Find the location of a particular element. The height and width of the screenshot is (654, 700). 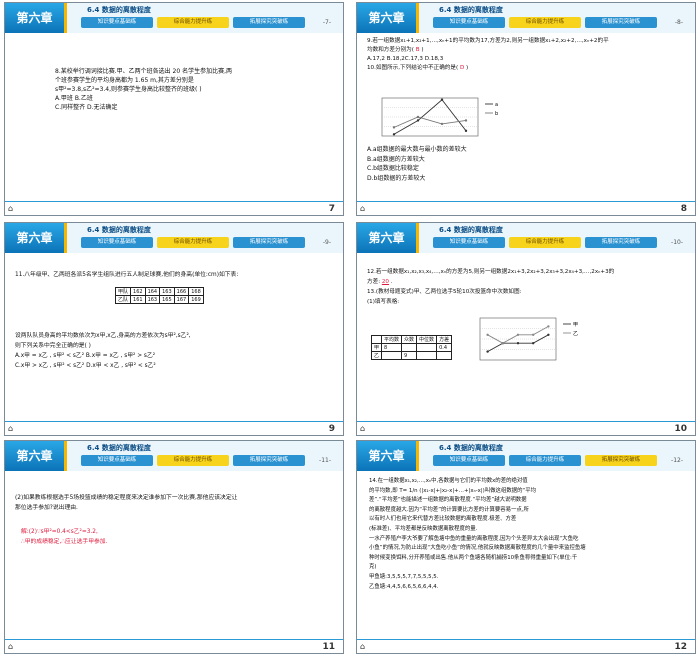

page-label: -9- is located at coordinates (326, 242).